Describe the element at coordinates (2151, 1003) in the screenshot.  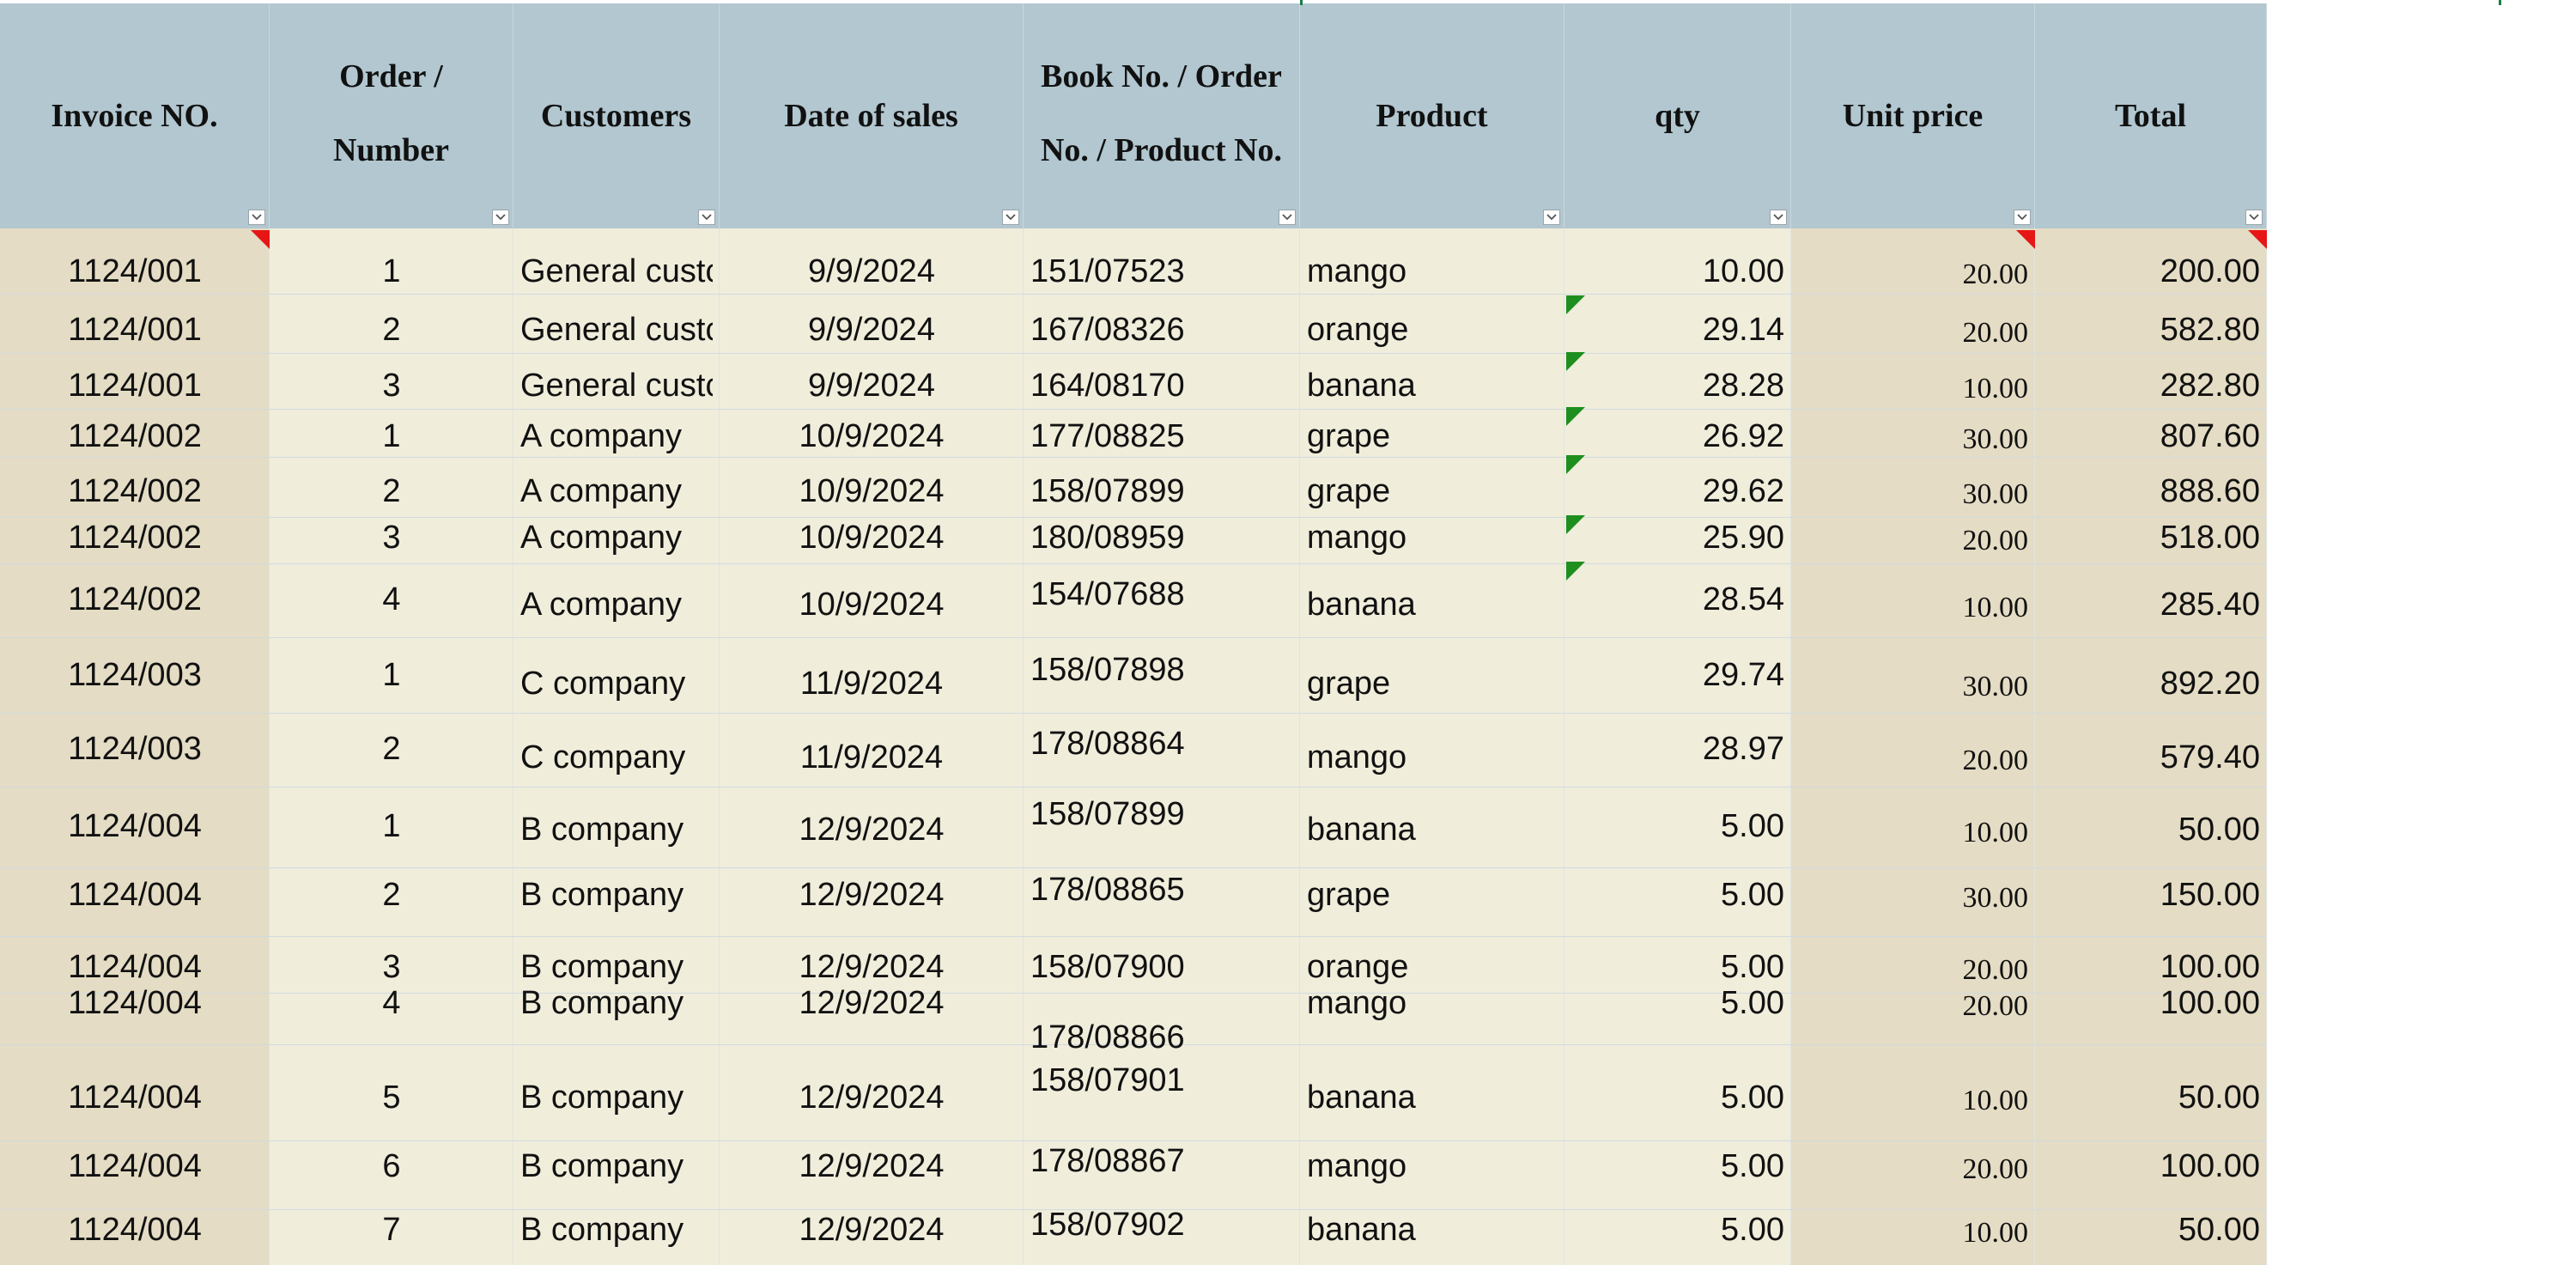
I see `cell-total: 100.00` at that location.